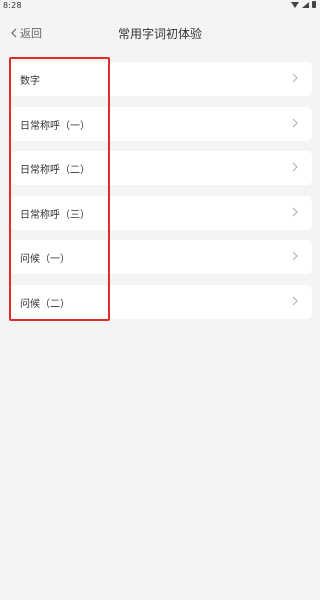  Describe the element at coordinates (45, 259) in the screenshot. I see `list-item-label: 问候（一）` at that location.